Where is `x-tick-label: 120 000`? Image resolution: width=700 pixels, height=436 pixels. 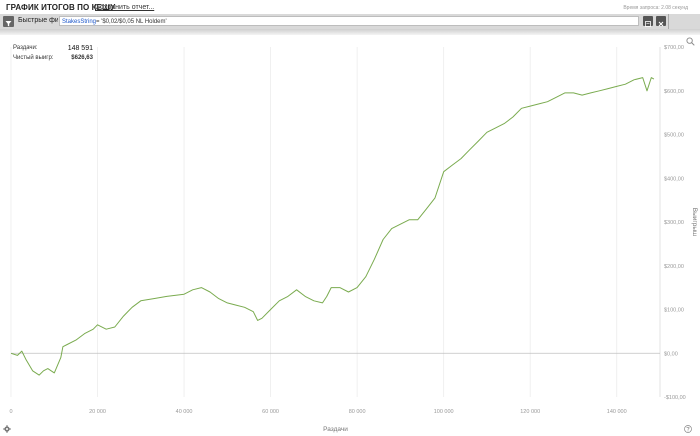
x-tick-label: 120 000 is located at coordinates (530, 412).